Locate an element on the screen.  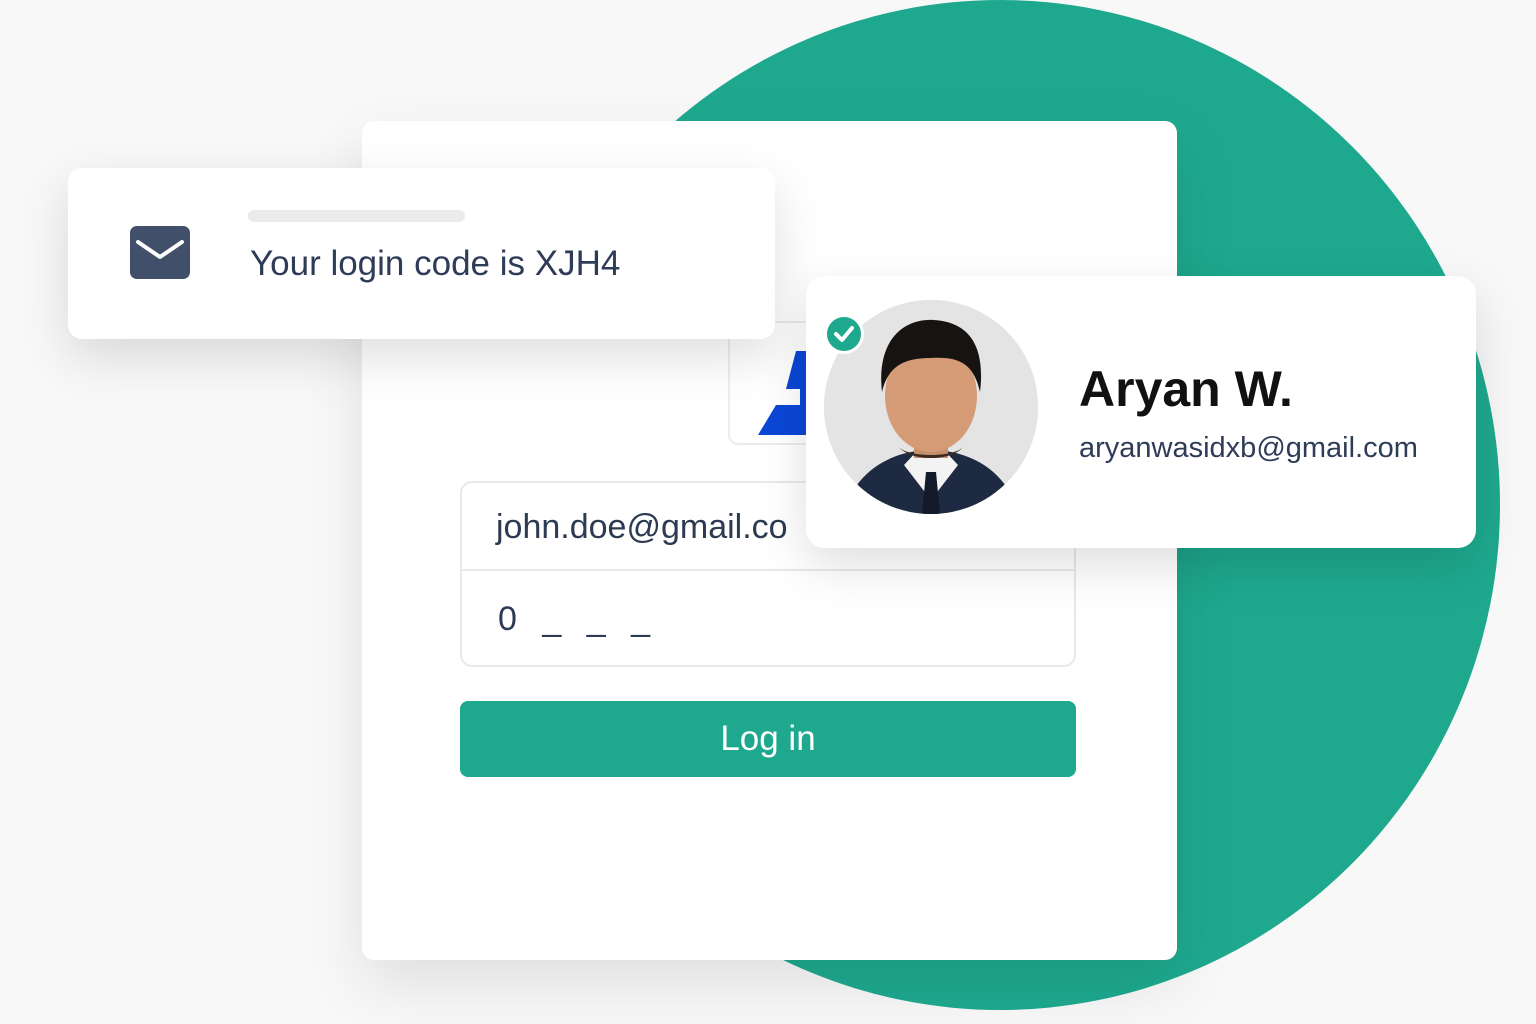
profile-name: Aryan W. is located at coordinates (1186, 389).